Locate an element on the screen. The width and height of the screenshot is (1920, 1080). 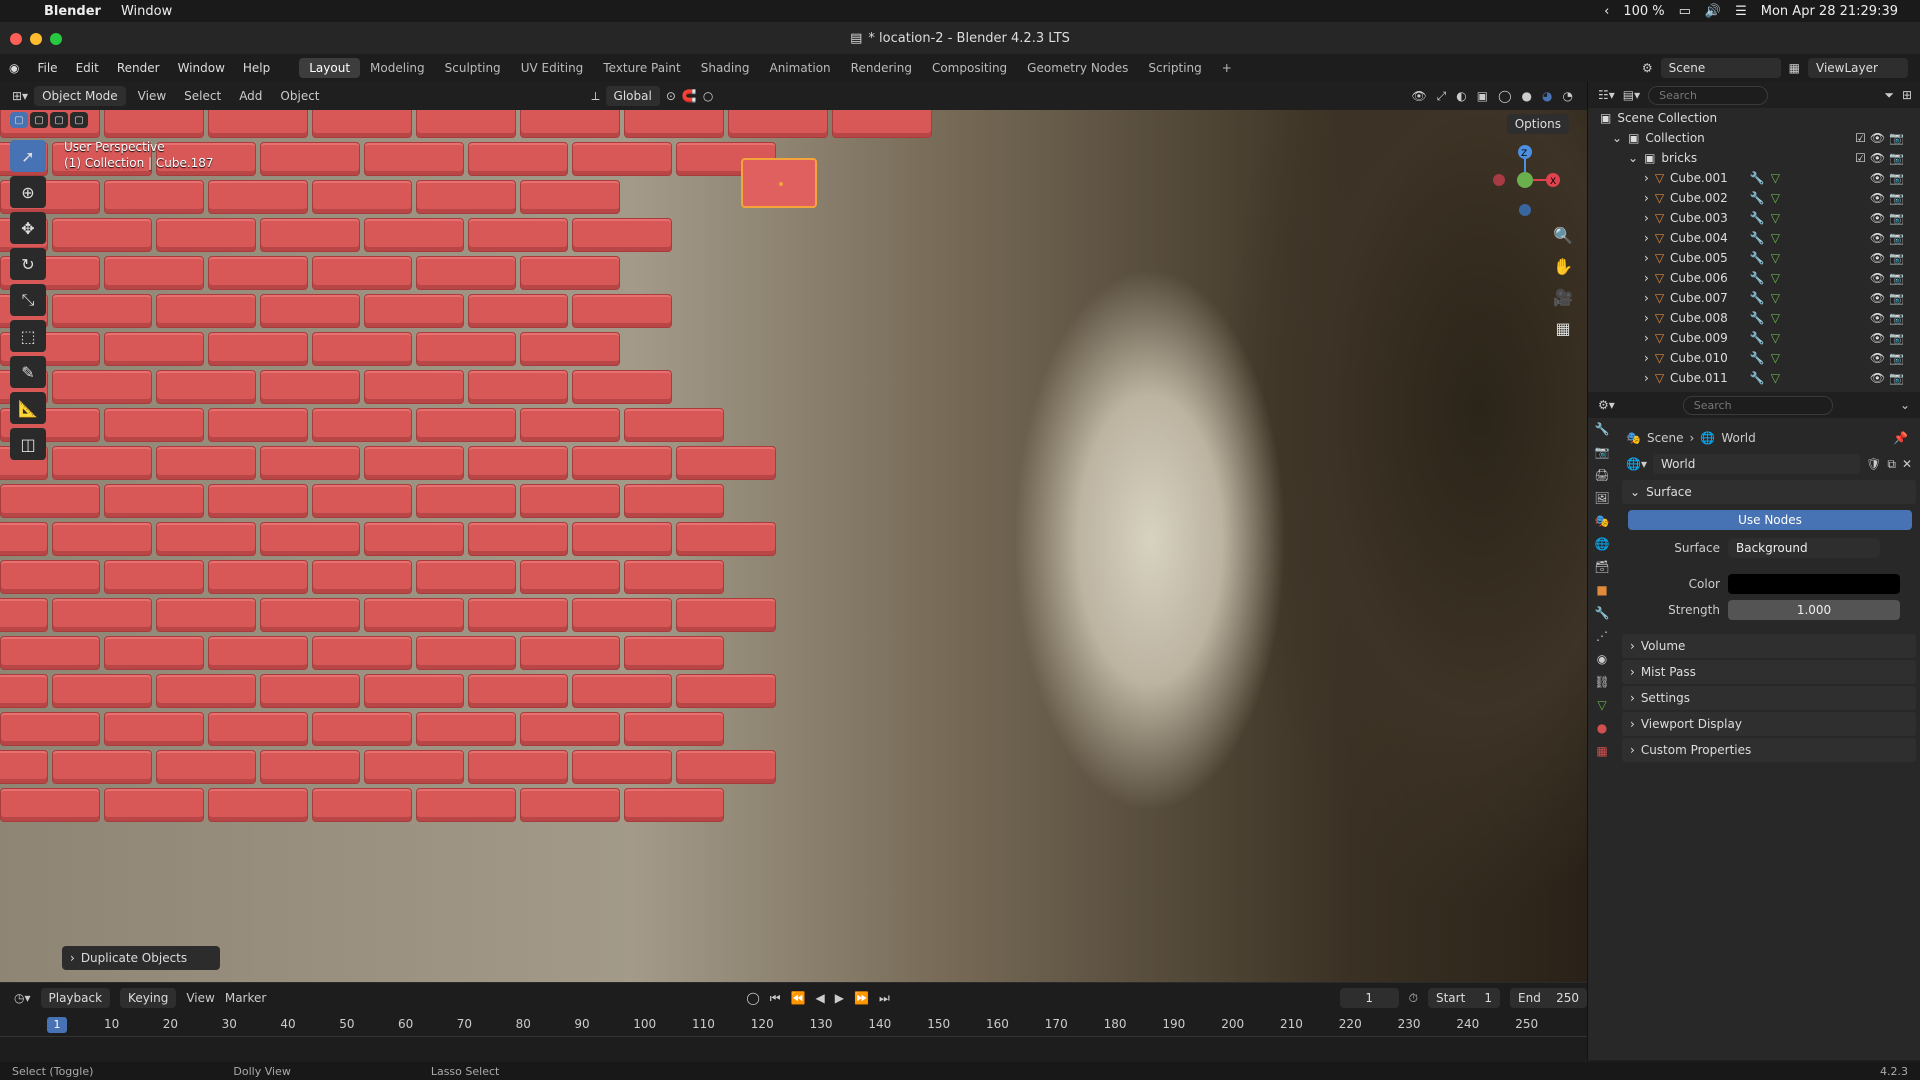
select-subtract-icon: ▢ is located at coordinates (59, 120).